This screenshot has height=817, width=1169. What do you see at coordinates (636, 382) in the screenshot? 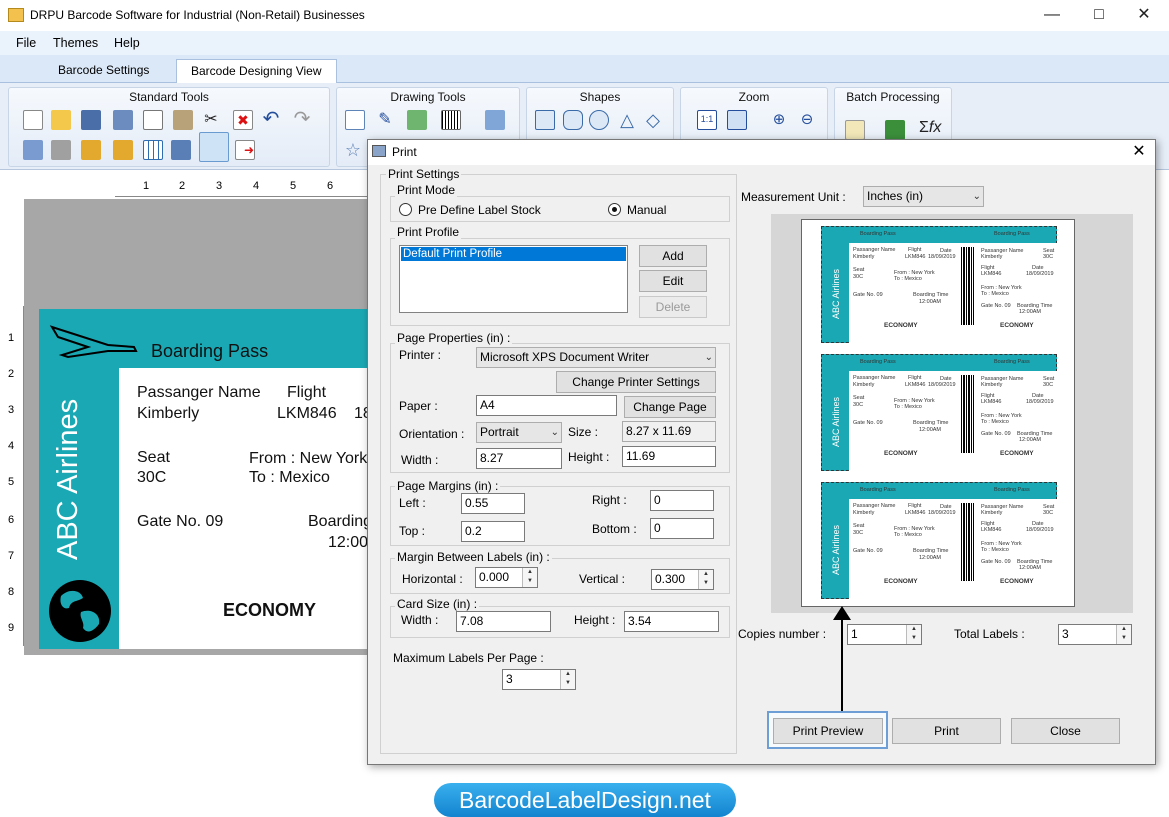
I see `change-printer-button: Change Printer Settings` at bounding box center [636, 382].